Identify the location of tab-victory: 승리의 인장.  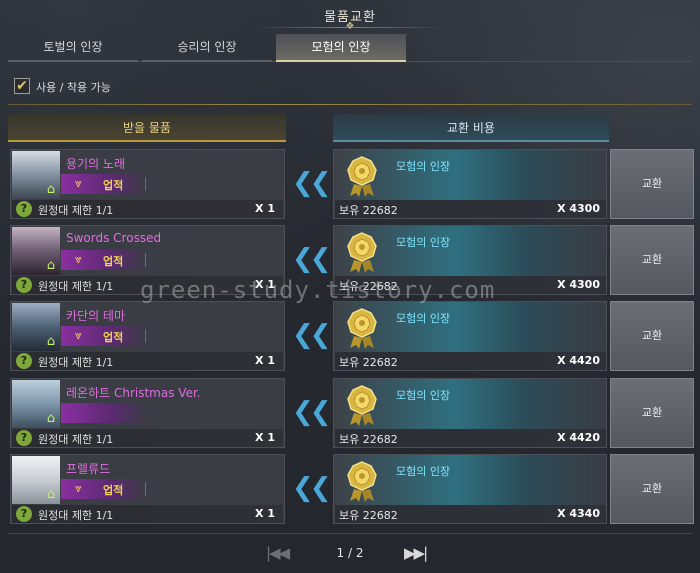
(207, 48).